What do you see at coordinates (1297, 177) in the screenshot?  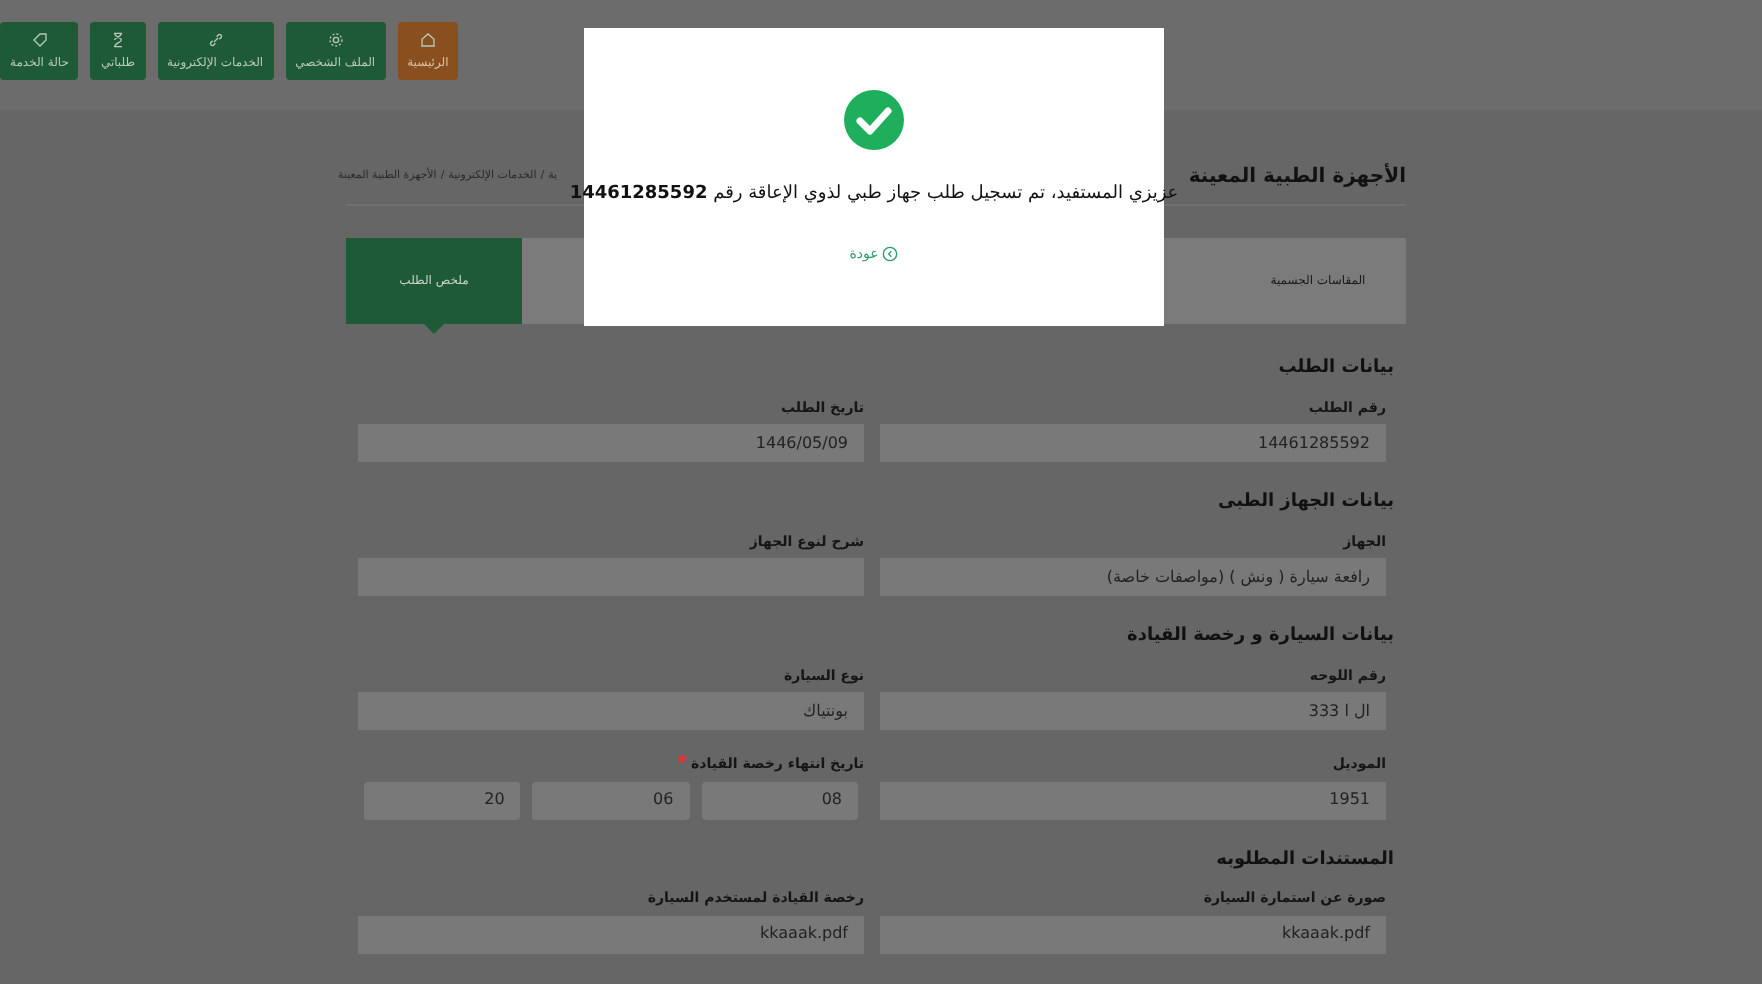 I see `page-title: الأجهزة الطبية المعينة` at bounding box center [1297, 177].